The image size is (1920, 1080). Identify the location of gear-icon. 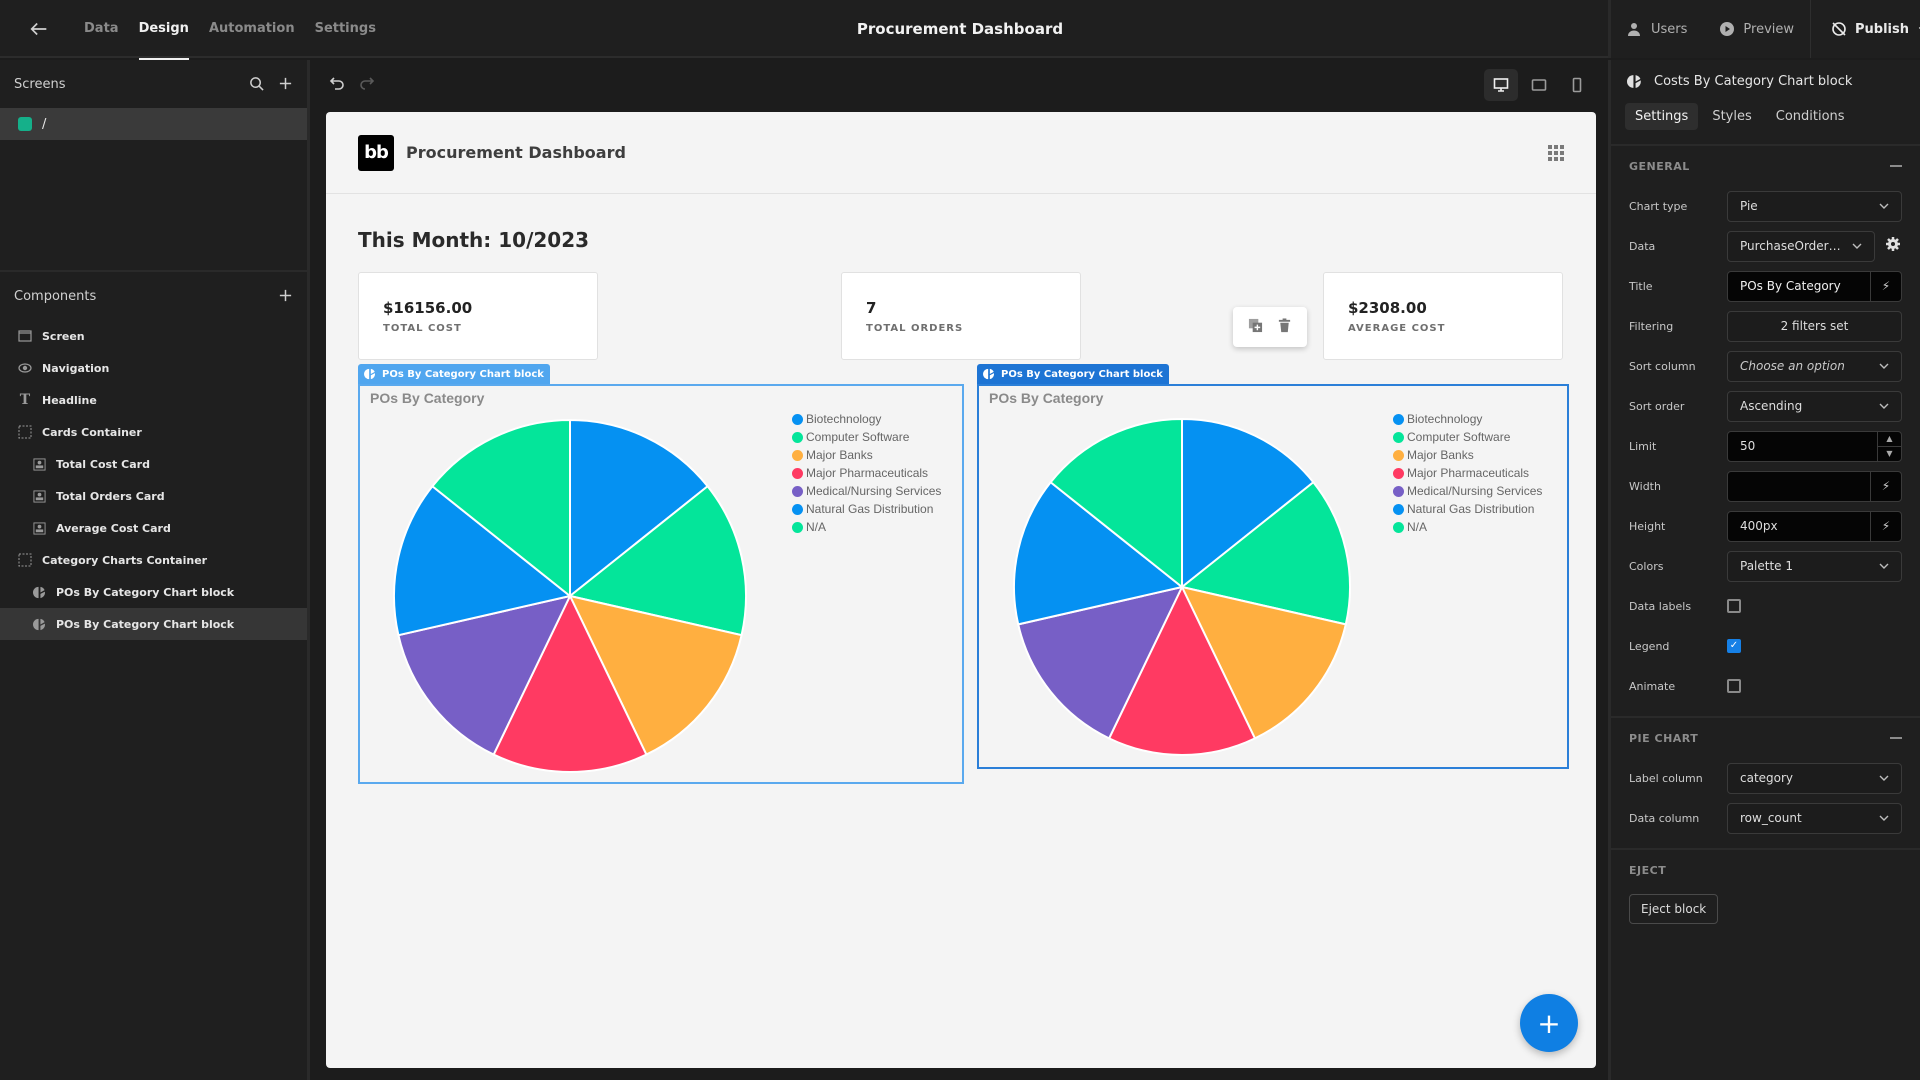
(1893, 246).